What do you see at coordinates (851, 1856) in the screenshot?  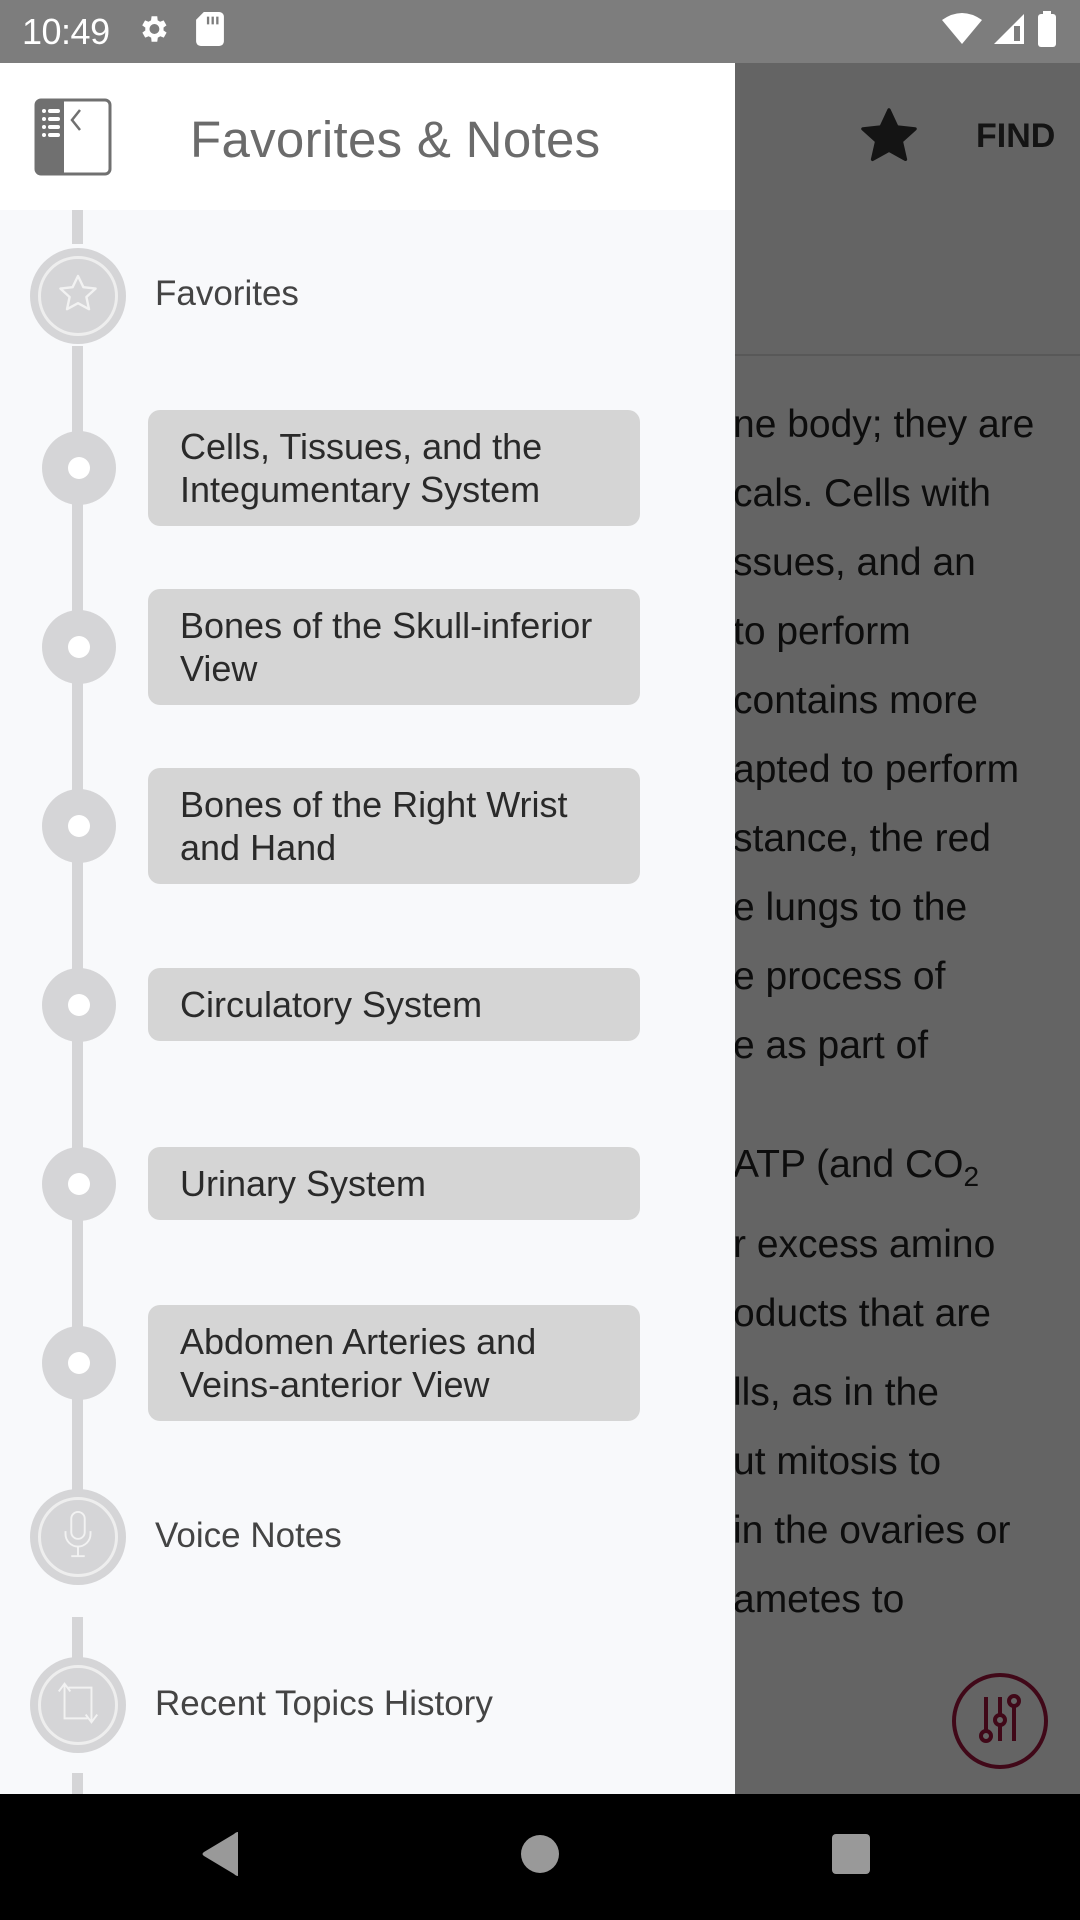 I see `recents-square-icon` at bounding box center [851, 1856].